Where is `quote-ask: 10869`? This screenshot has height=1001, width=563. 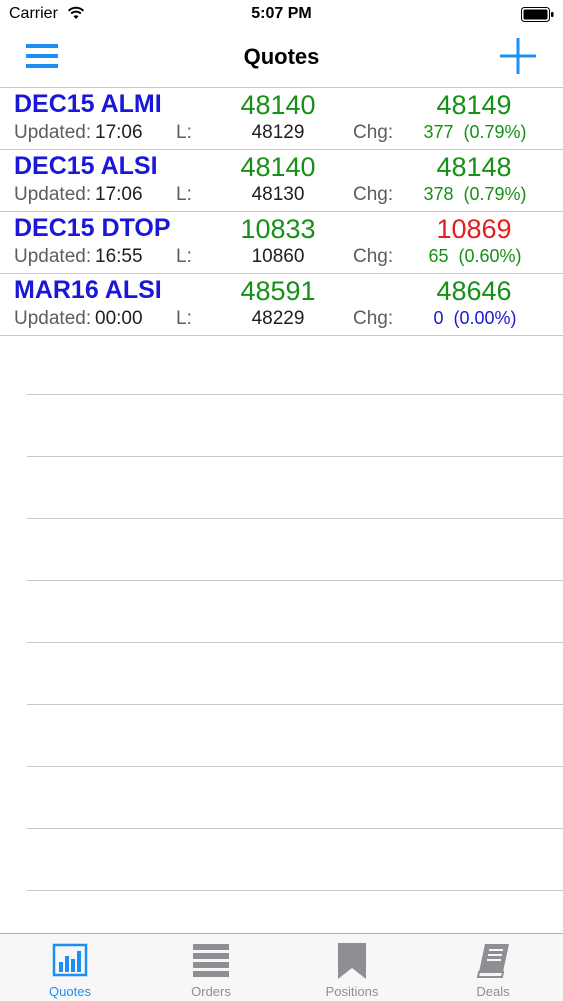 quote-ask: 10869 is located at coordinates (474, 229).